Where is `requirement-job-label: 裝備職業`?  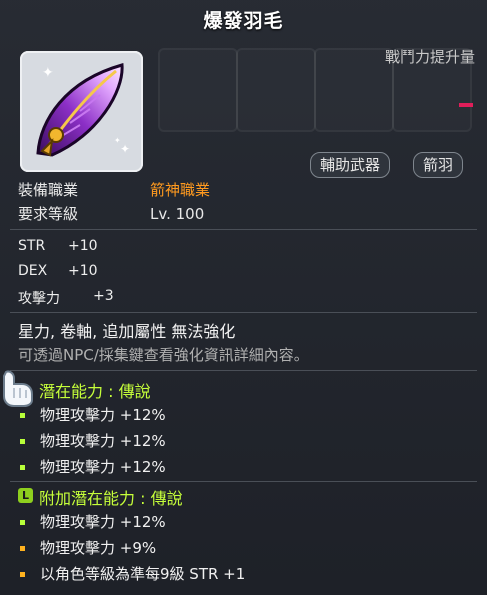
requirement-job-label: 裝備職業 is located at coordinates (48, 190).